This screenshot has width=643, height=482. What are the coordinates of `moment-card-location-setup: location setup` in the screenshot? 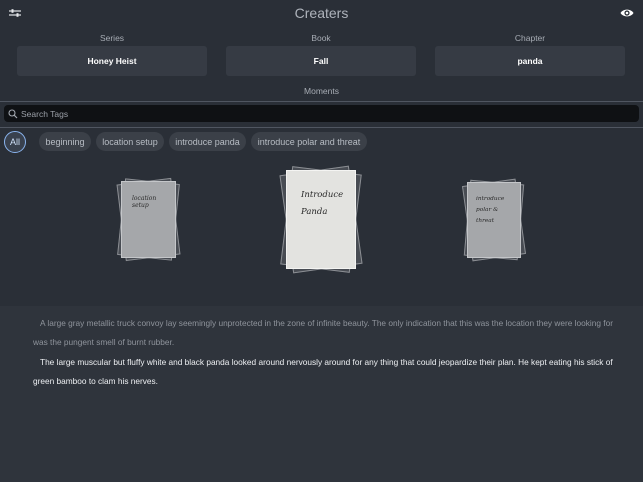 It's located at (148, 219).